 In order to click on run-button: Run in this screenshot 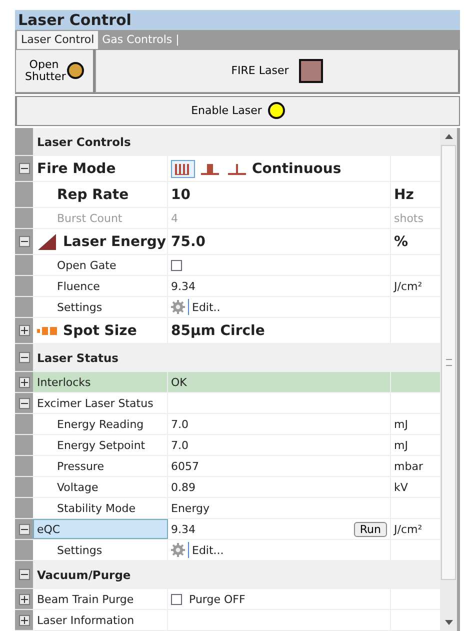, I will do `click(370, 529)`.